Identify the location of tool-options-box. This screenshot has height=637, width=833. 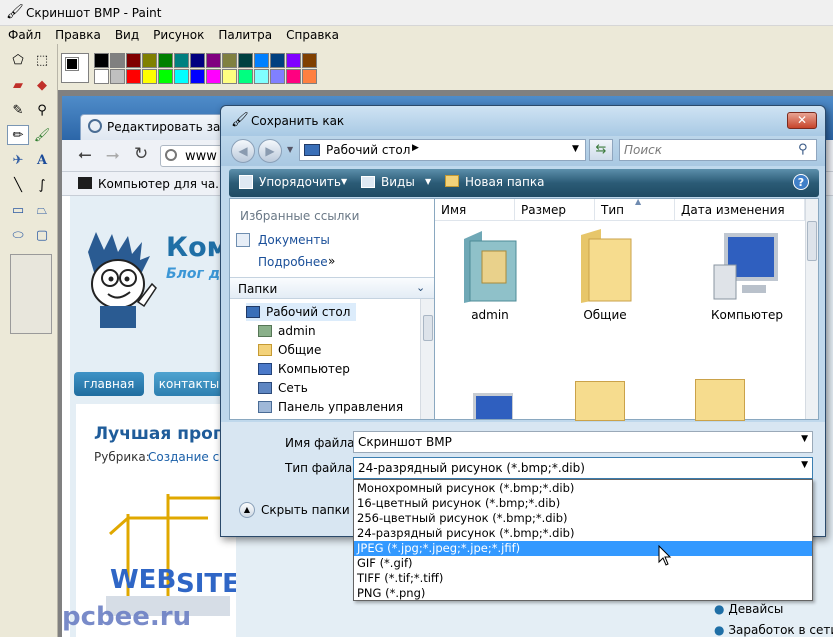
(31, 294).